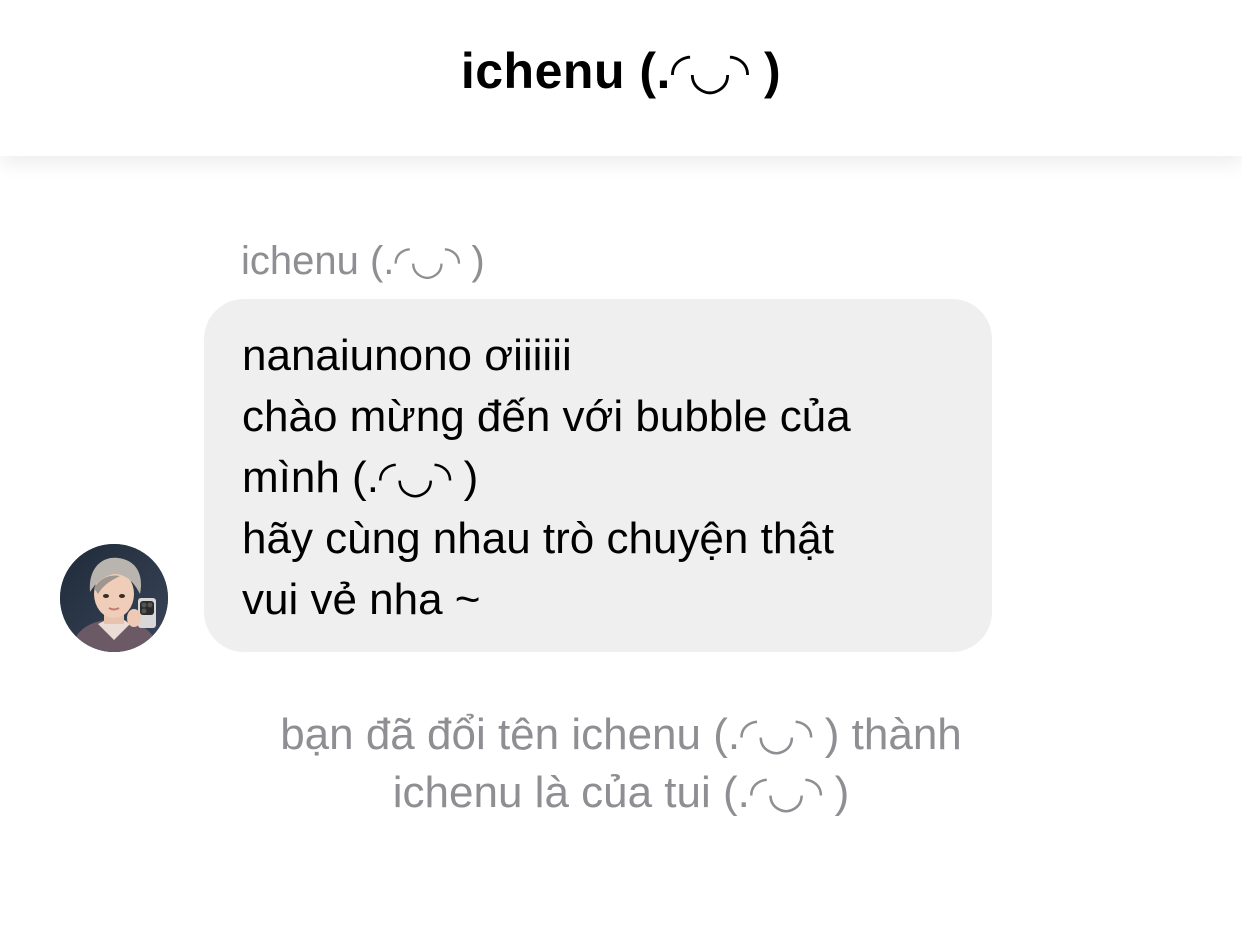 Image resolution: width=1242 pixels, height=928 pixels. Describe the element at coordinates (361, 599) in the screenshot. I see `message-line: vui vẻ nha ~` at that location.